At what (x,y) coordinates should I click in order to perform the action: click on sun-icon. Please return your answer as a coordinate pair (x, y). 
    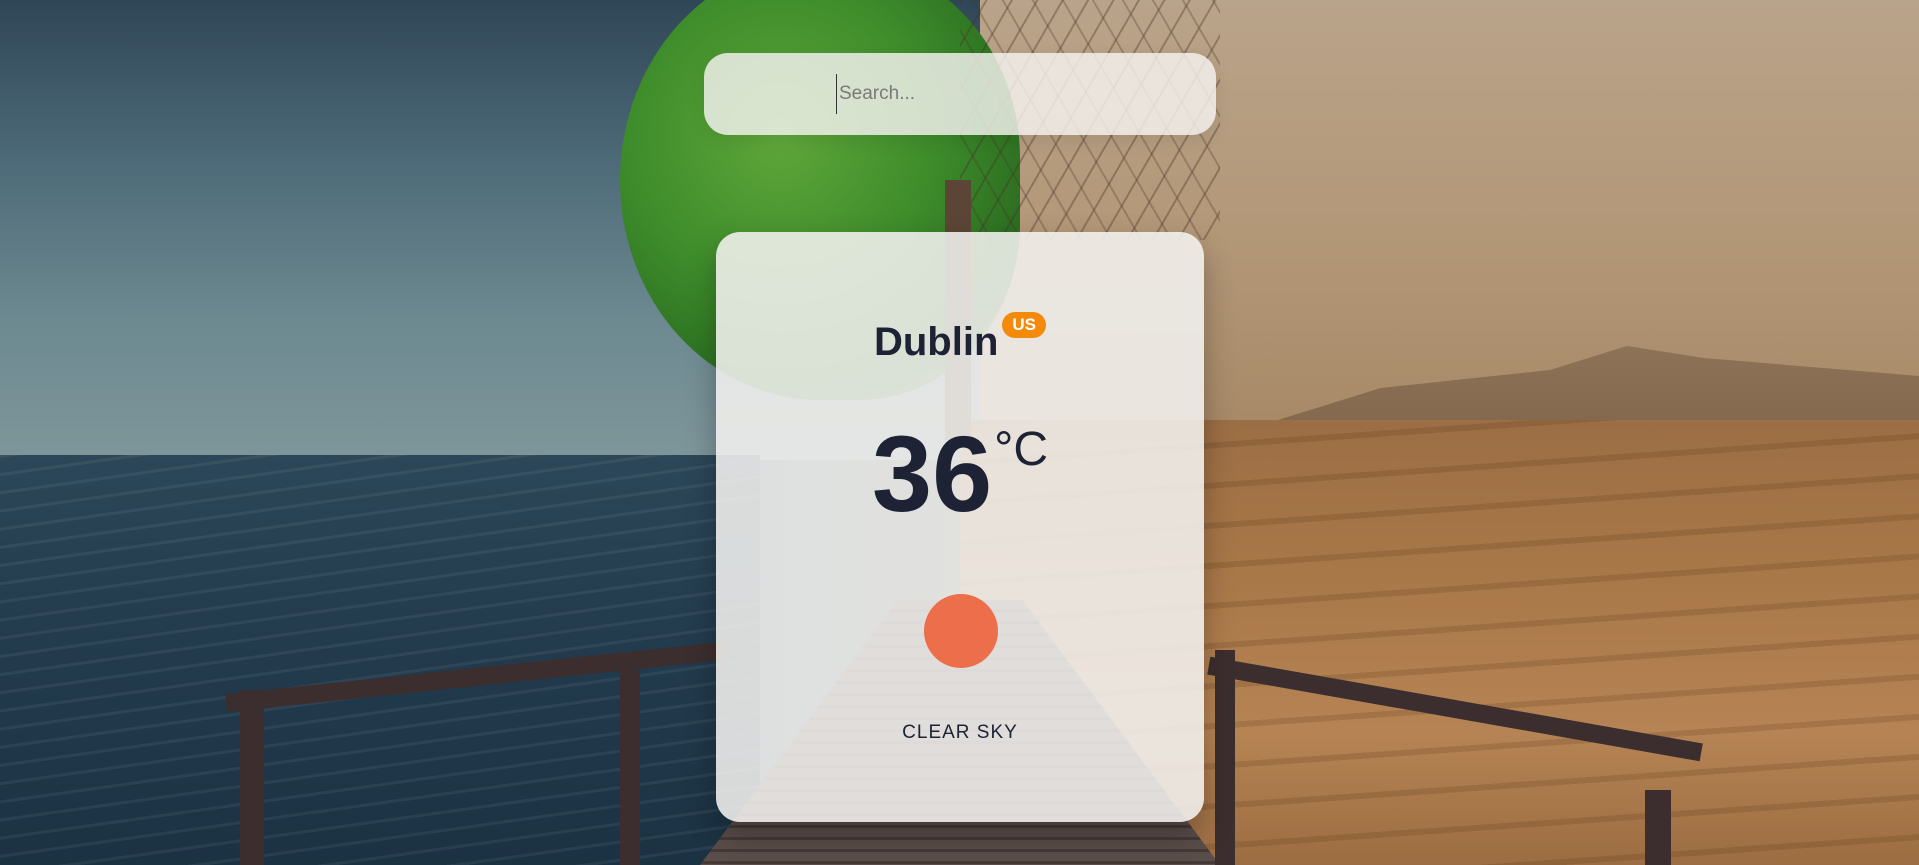
    Looking at the image, I should click on (961, 631).